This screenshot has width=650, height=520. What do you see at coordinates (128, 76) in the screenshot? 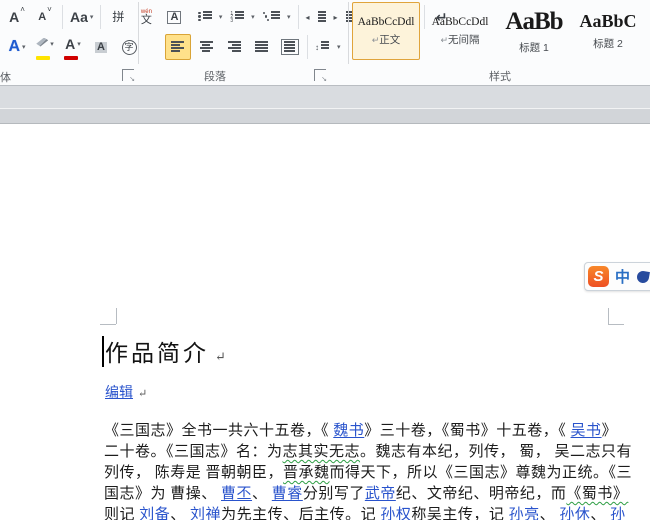
I see `font-dialog-launcher-icon` at bounding box center [128, 76].